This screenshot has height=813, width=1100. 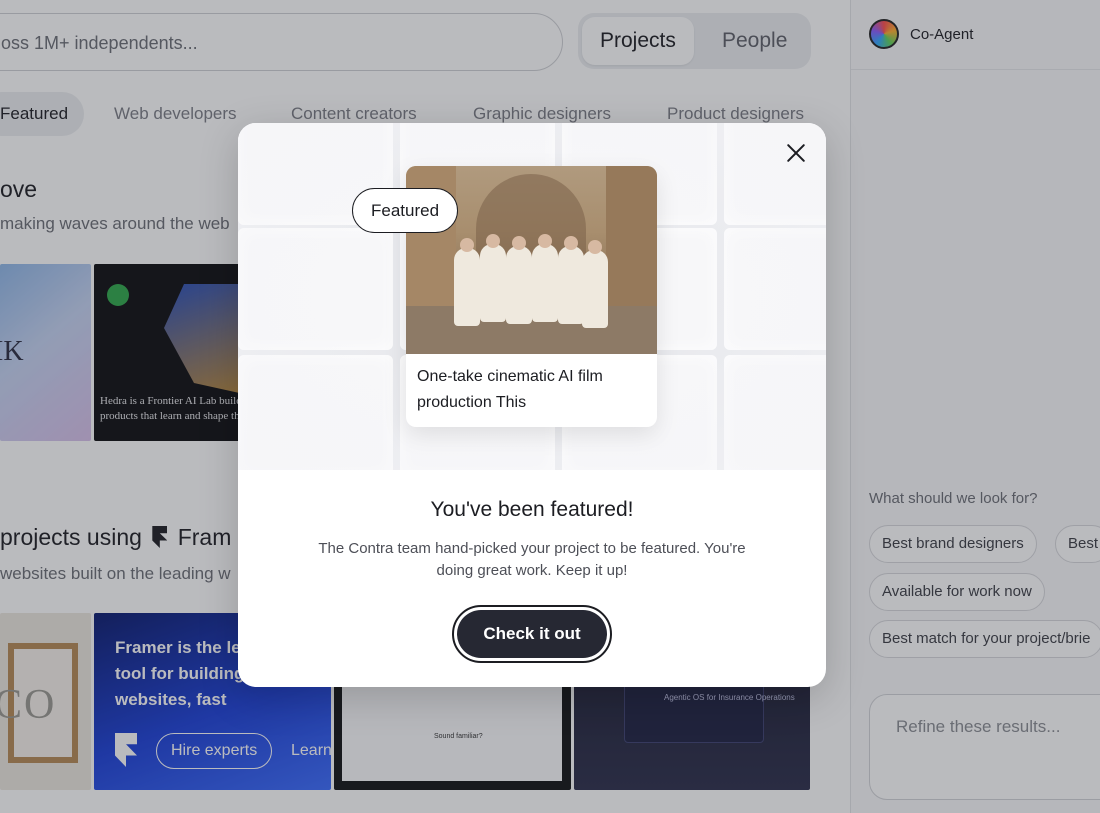 I want to click on close-icon, so click(x=796, y=153).